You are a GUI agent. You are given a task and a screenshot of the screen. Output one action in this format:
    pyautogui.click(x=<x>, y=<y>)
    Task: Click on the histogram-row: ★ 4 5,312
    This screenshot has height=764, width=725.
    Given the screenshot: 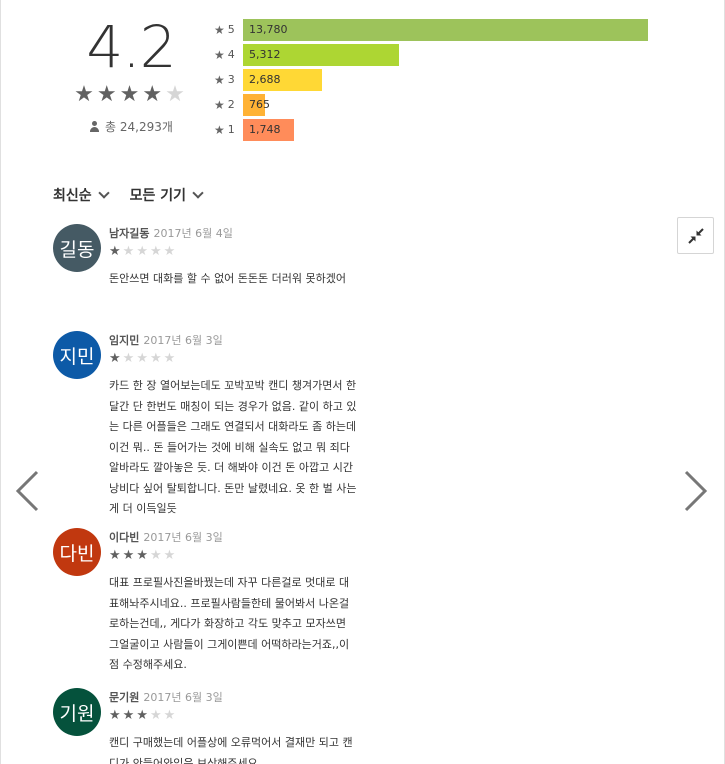 What is the action you would take?
    pyautogui.click(x=431, y=54)
    